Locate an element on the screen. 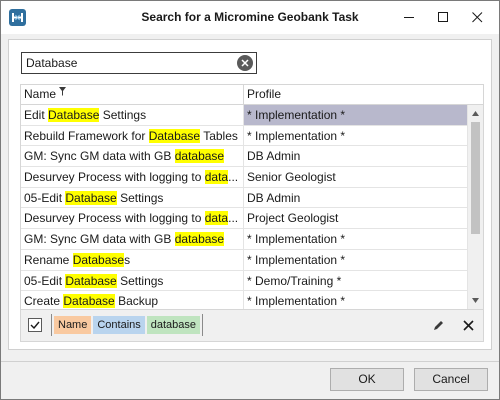  search-input is located at coordinates (128, 63).